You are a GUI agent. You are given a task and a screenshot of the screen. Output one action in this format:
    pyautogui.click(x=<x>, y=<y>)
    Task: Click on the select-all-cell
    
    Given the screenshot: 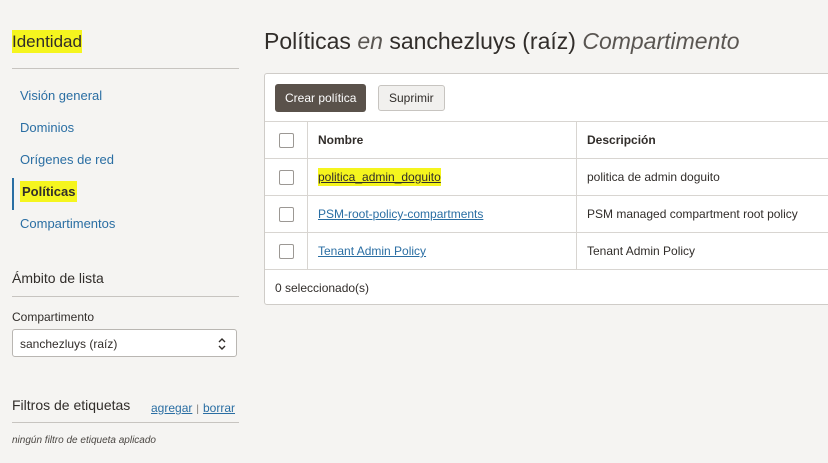 What is the action you would take?
    pyautogui.click(x=286, y=140)
    